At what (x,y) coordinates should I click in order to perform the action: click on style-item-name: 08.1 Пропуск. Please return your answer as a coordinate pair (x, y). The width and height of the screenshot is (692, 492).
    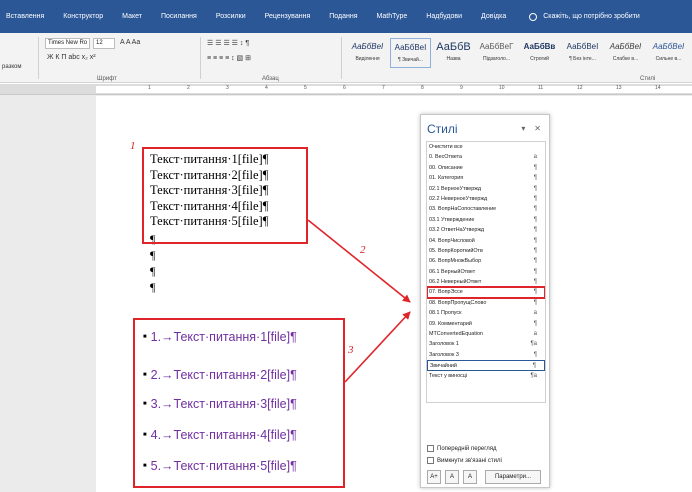
    Looking at the image, I should click on (445, 313).